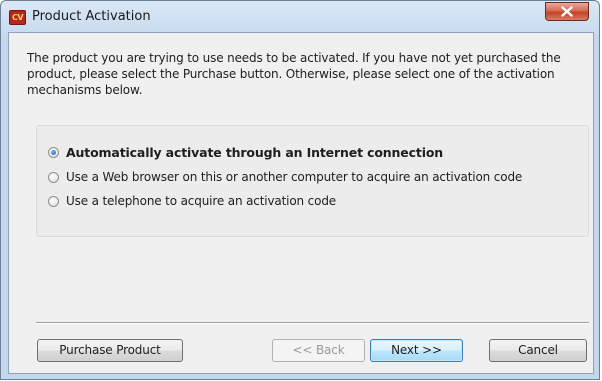 This screenshot has height=381, width=602. What do you see at coordinates (312, 323) in the screenshot?
I see `divider` at bounding box center [312, 323].